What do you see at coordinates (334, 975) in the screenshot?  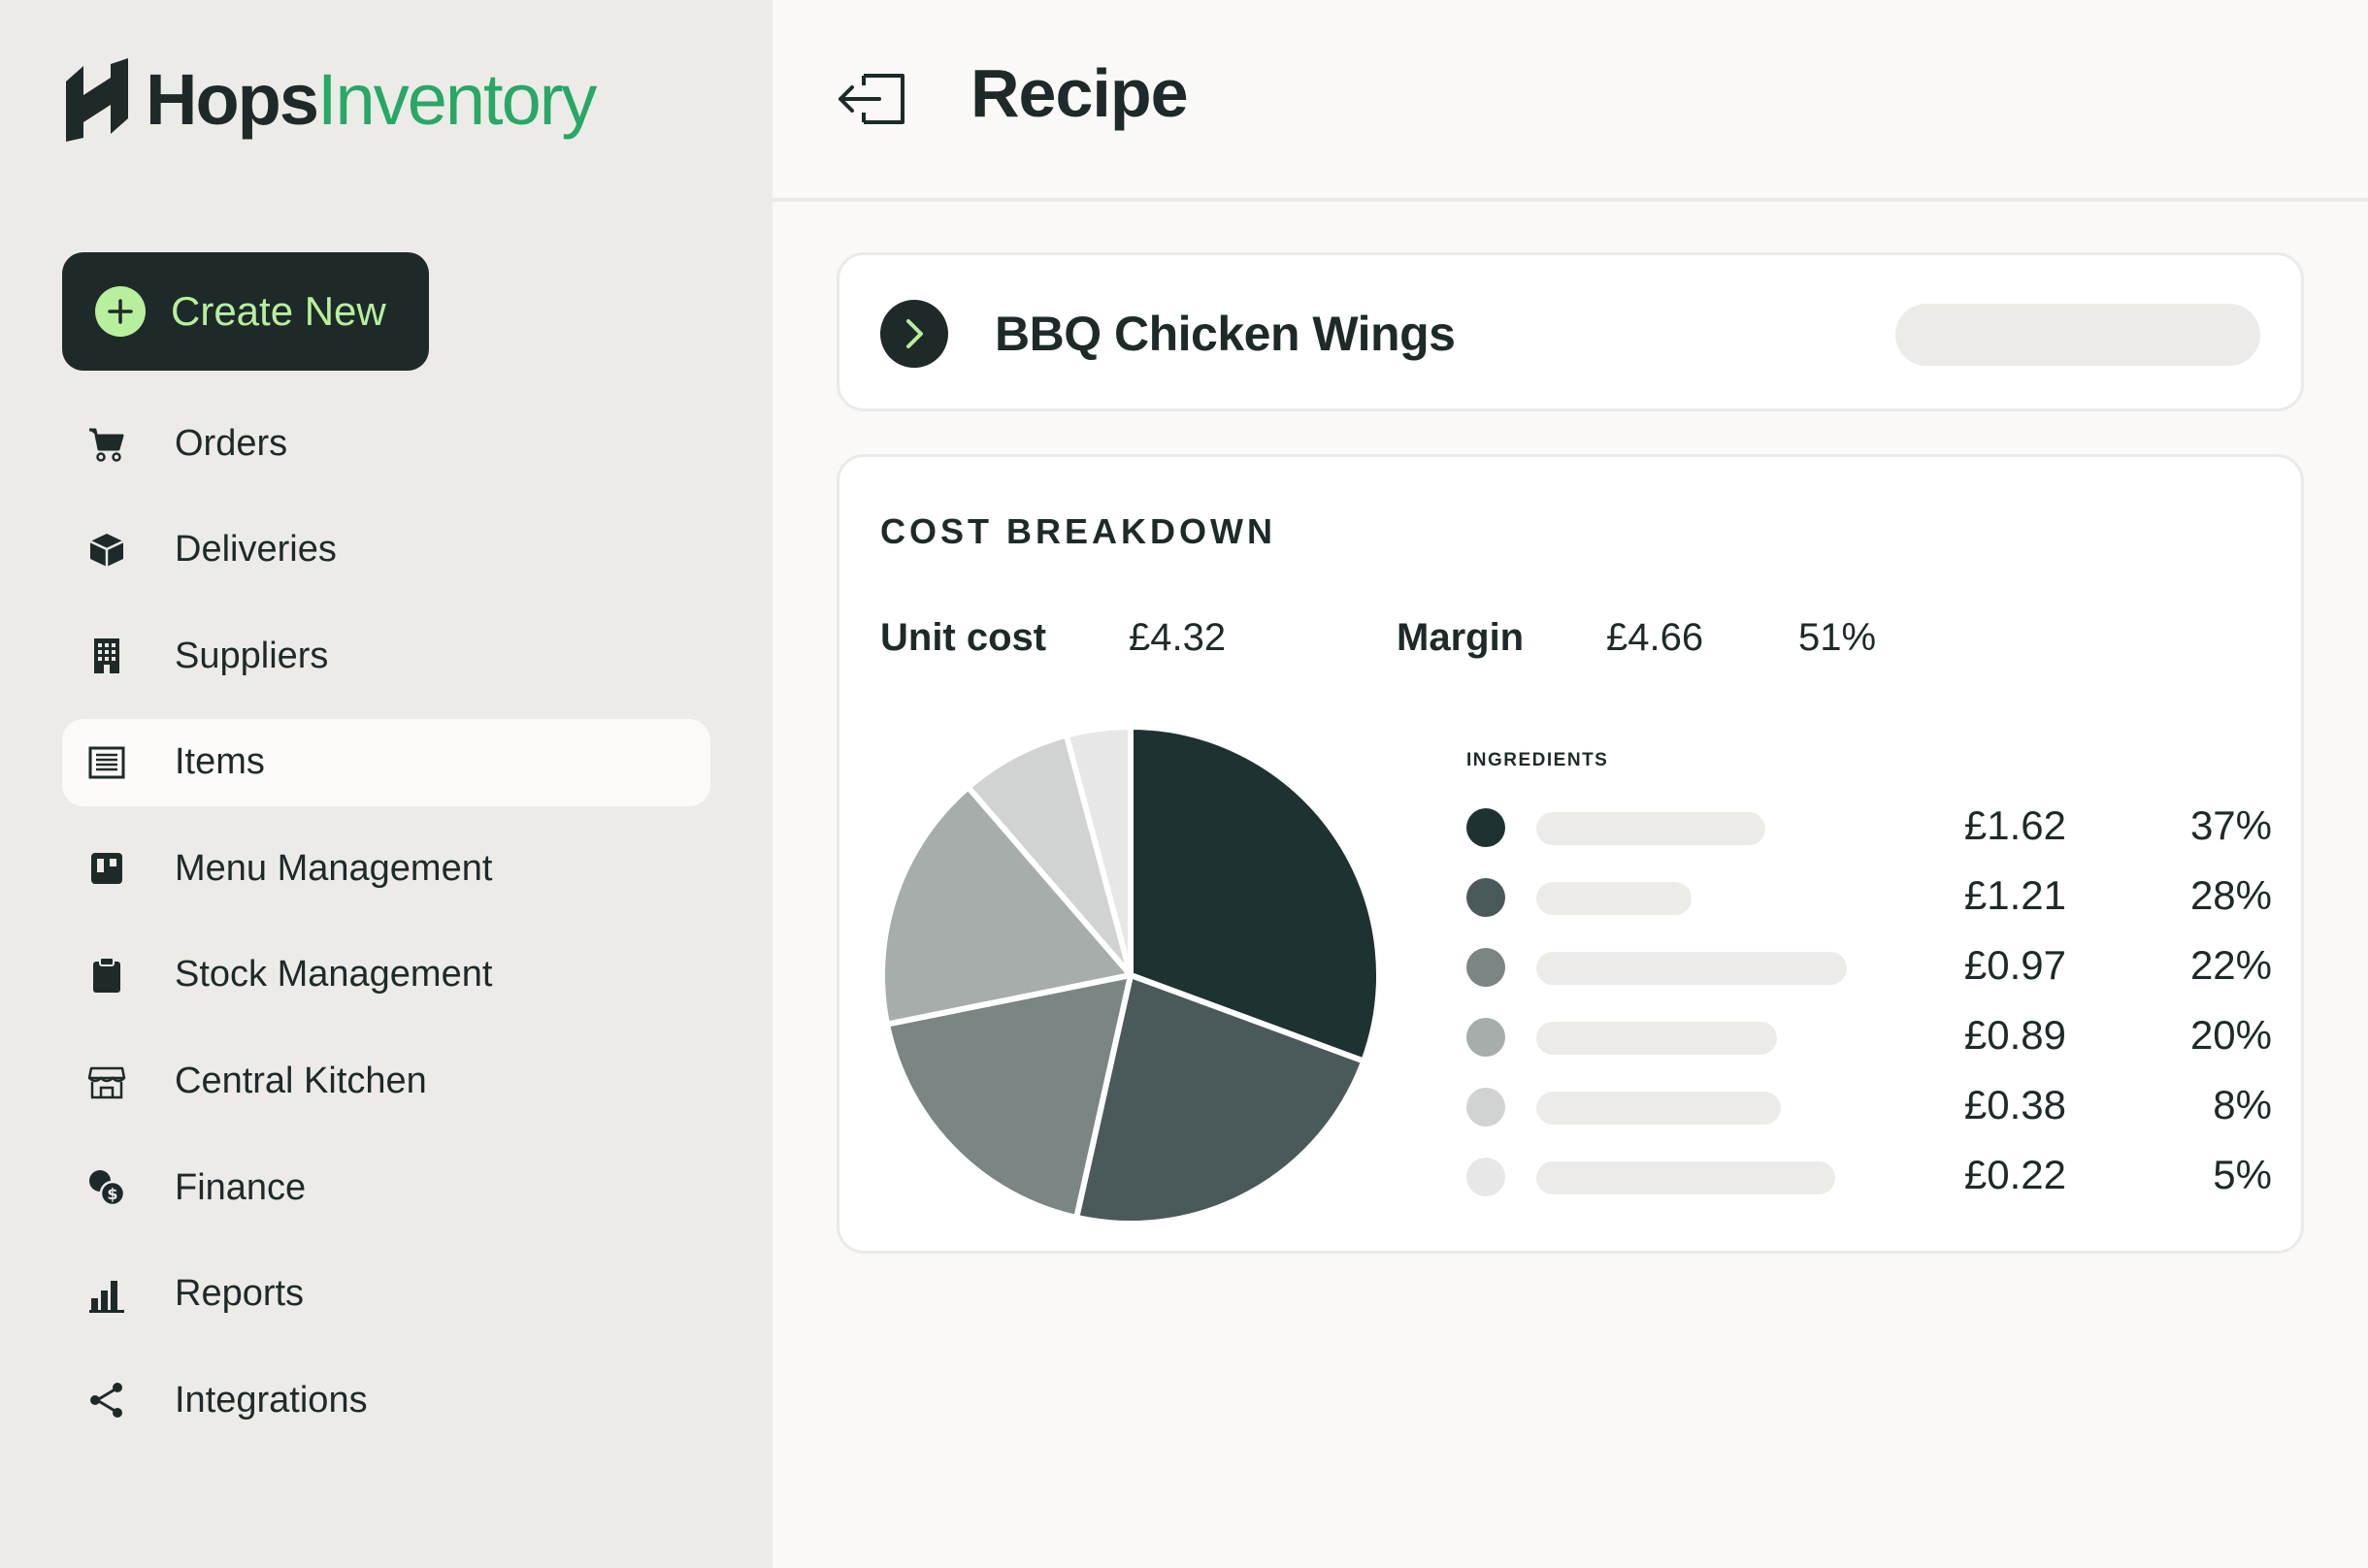 I see `sidebar-item-label: Stock Management` at bounding box center [334, 975].